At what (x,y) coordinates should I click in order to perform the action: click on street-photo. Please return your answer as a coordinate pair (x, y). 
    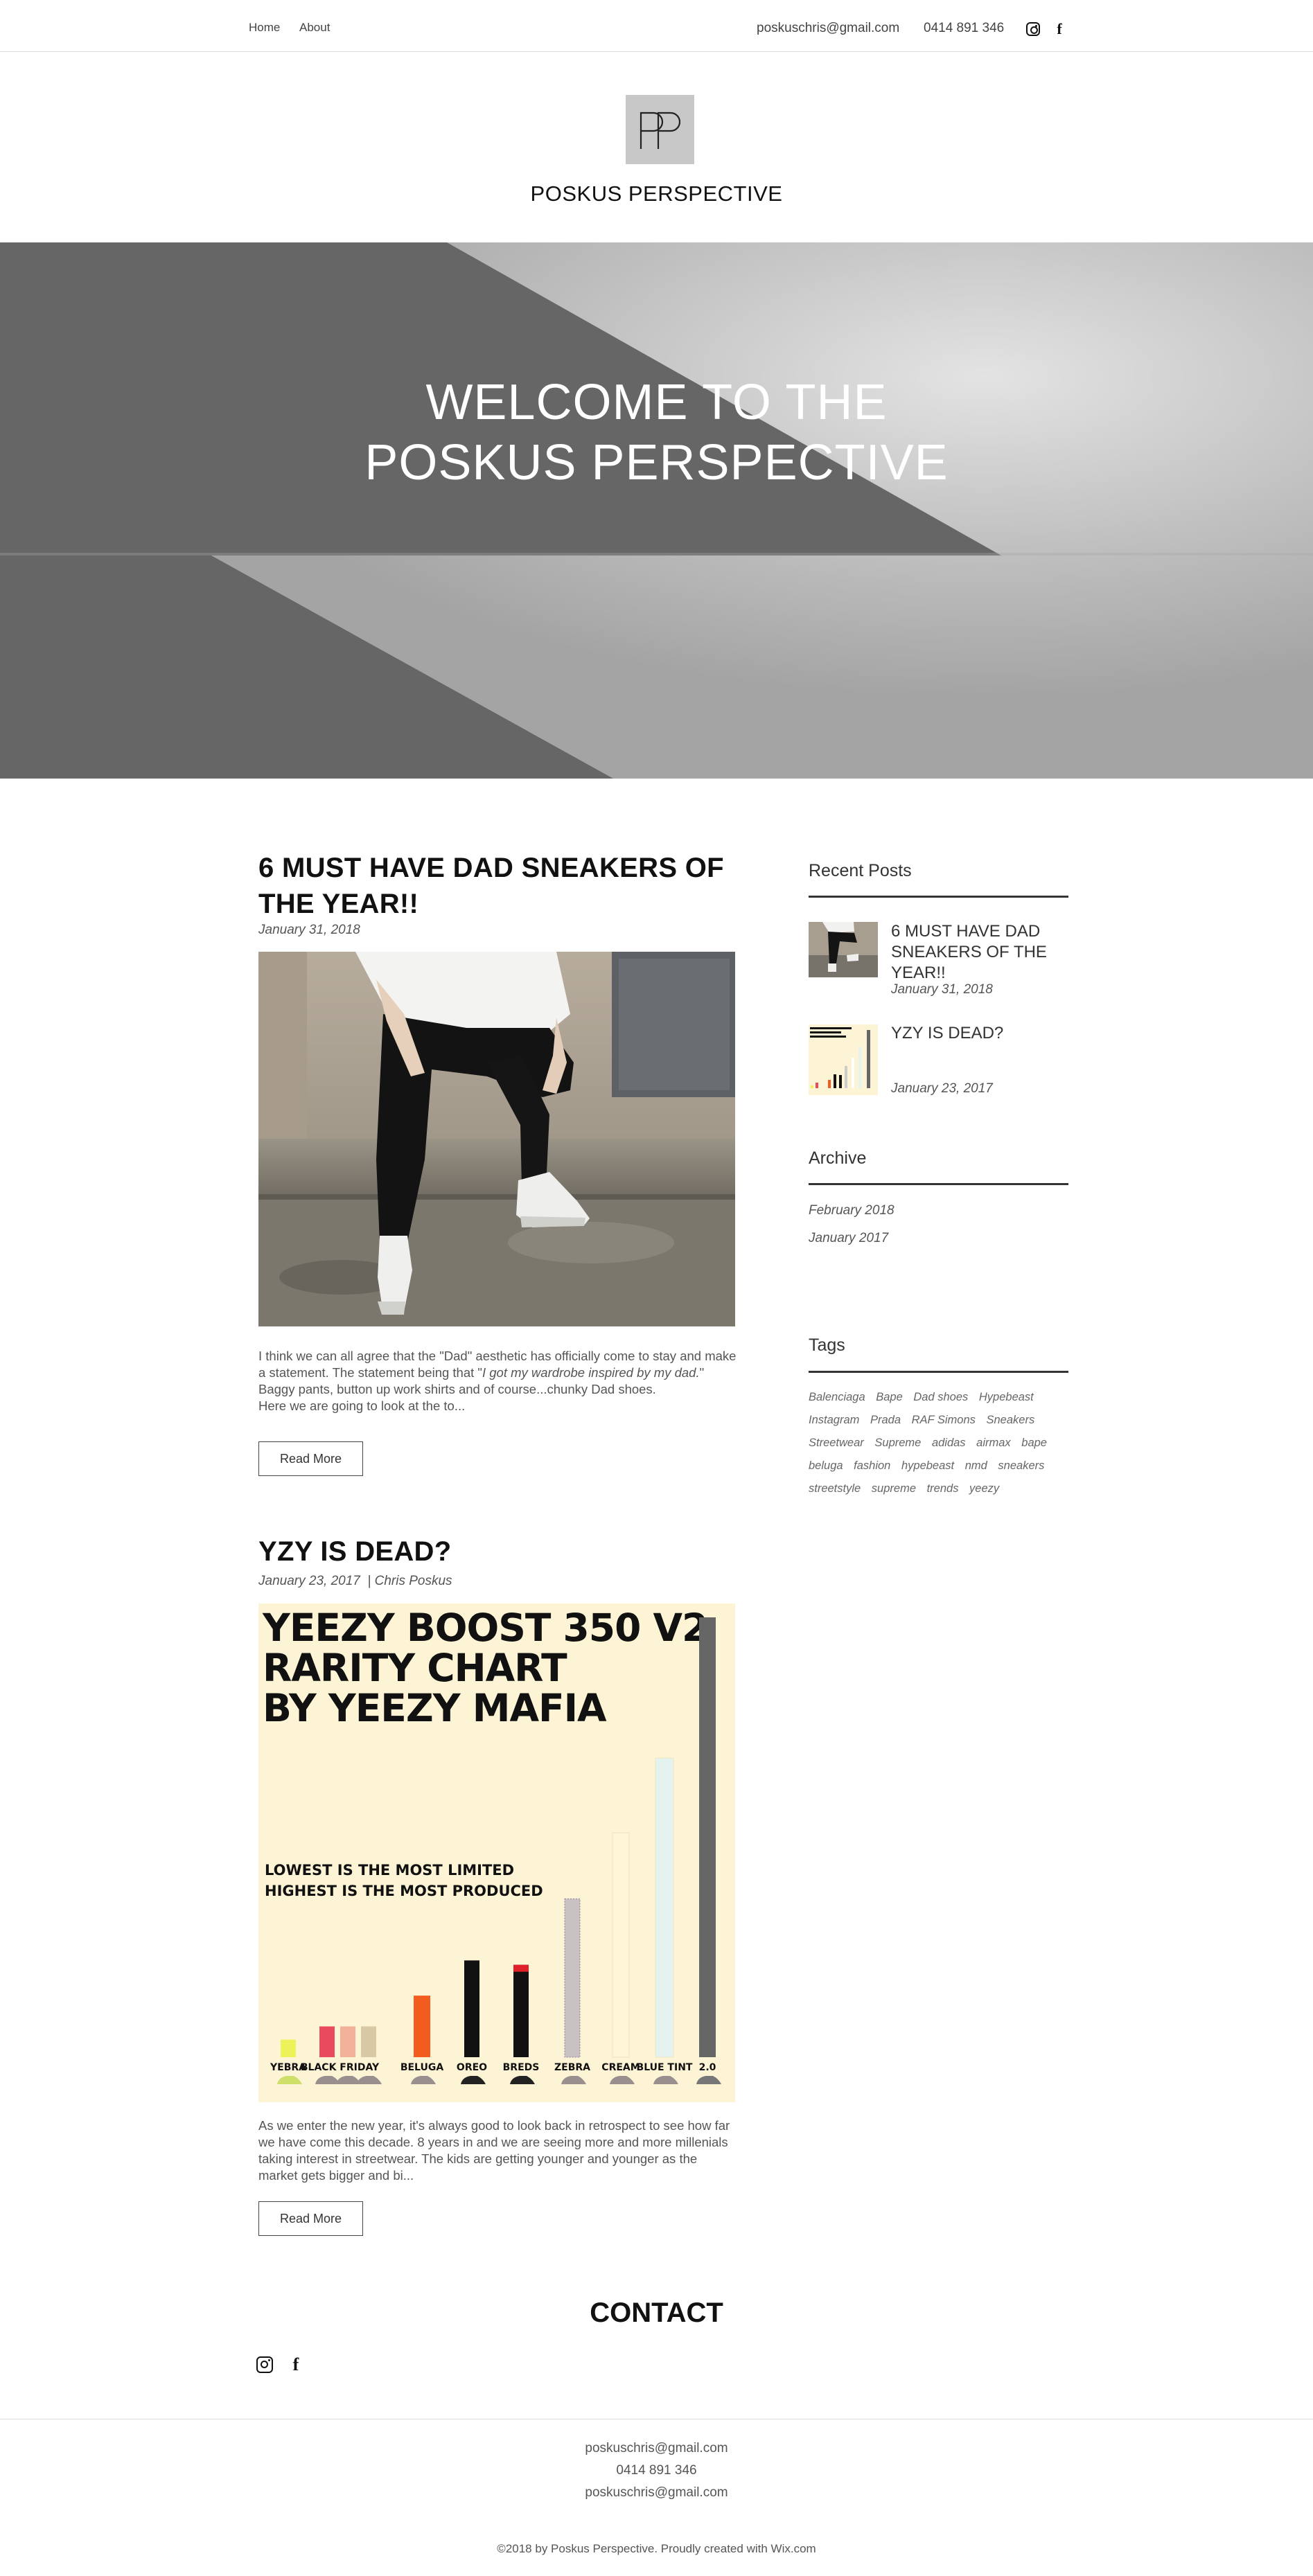
    Looking at the image, I should click on (497, 1139).